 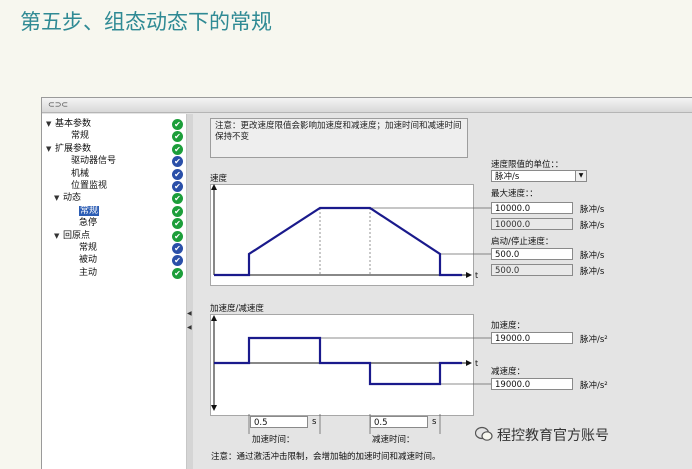 What do you see at coordinates (338, 241) in the screenshot?
I see `velocity-curve` at bounding box center [338, 241].